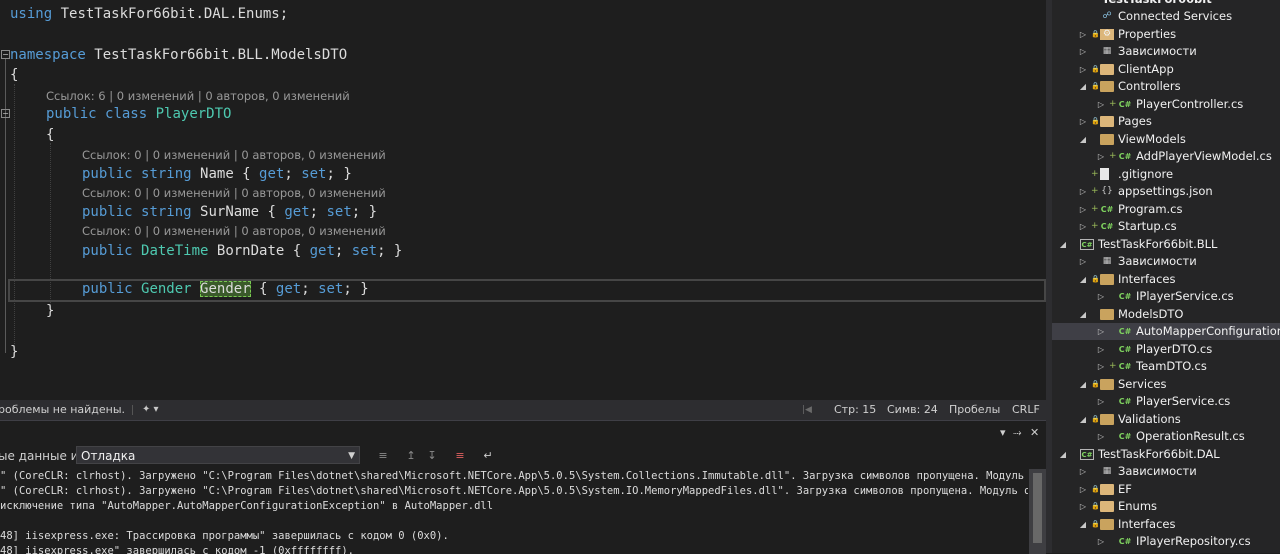 Image resolution: width=1280 pixels, height=554 pixels. I want to click on tree-node: ▷ C# IPlayerService.cs, so click(1166, 296).